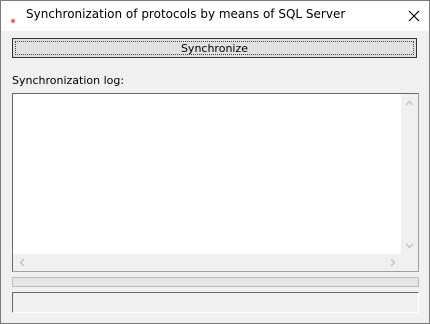  Describe the element at coordinates (13, 17) in the screenshot. I see `app-icon` at that location.